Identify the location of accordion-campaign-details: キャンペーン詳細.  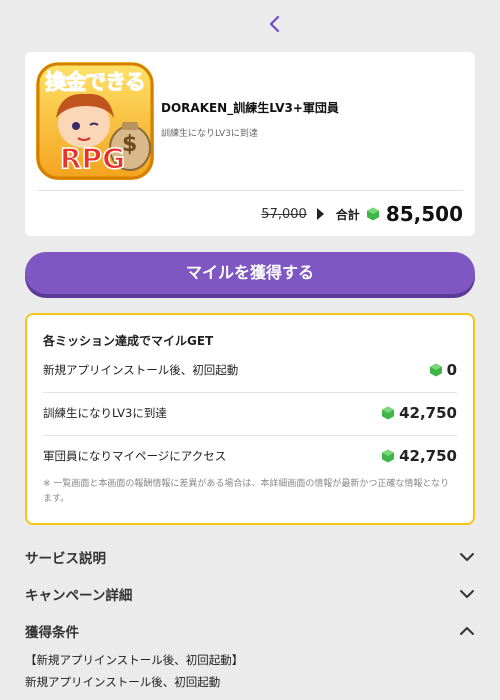
(250, 594).